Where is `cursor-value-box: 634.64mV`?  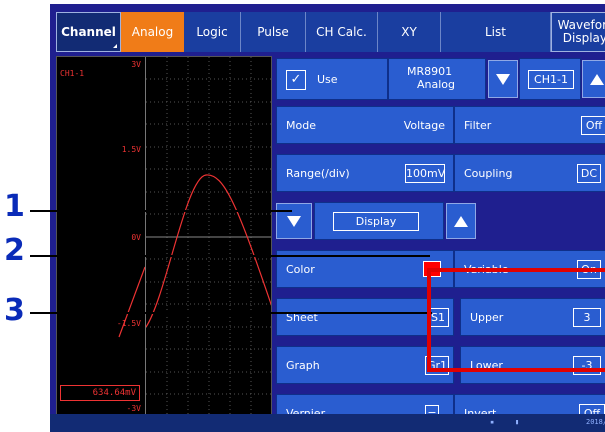 cursor-value-box: 634.64mV is located at coordinates (100, 393).